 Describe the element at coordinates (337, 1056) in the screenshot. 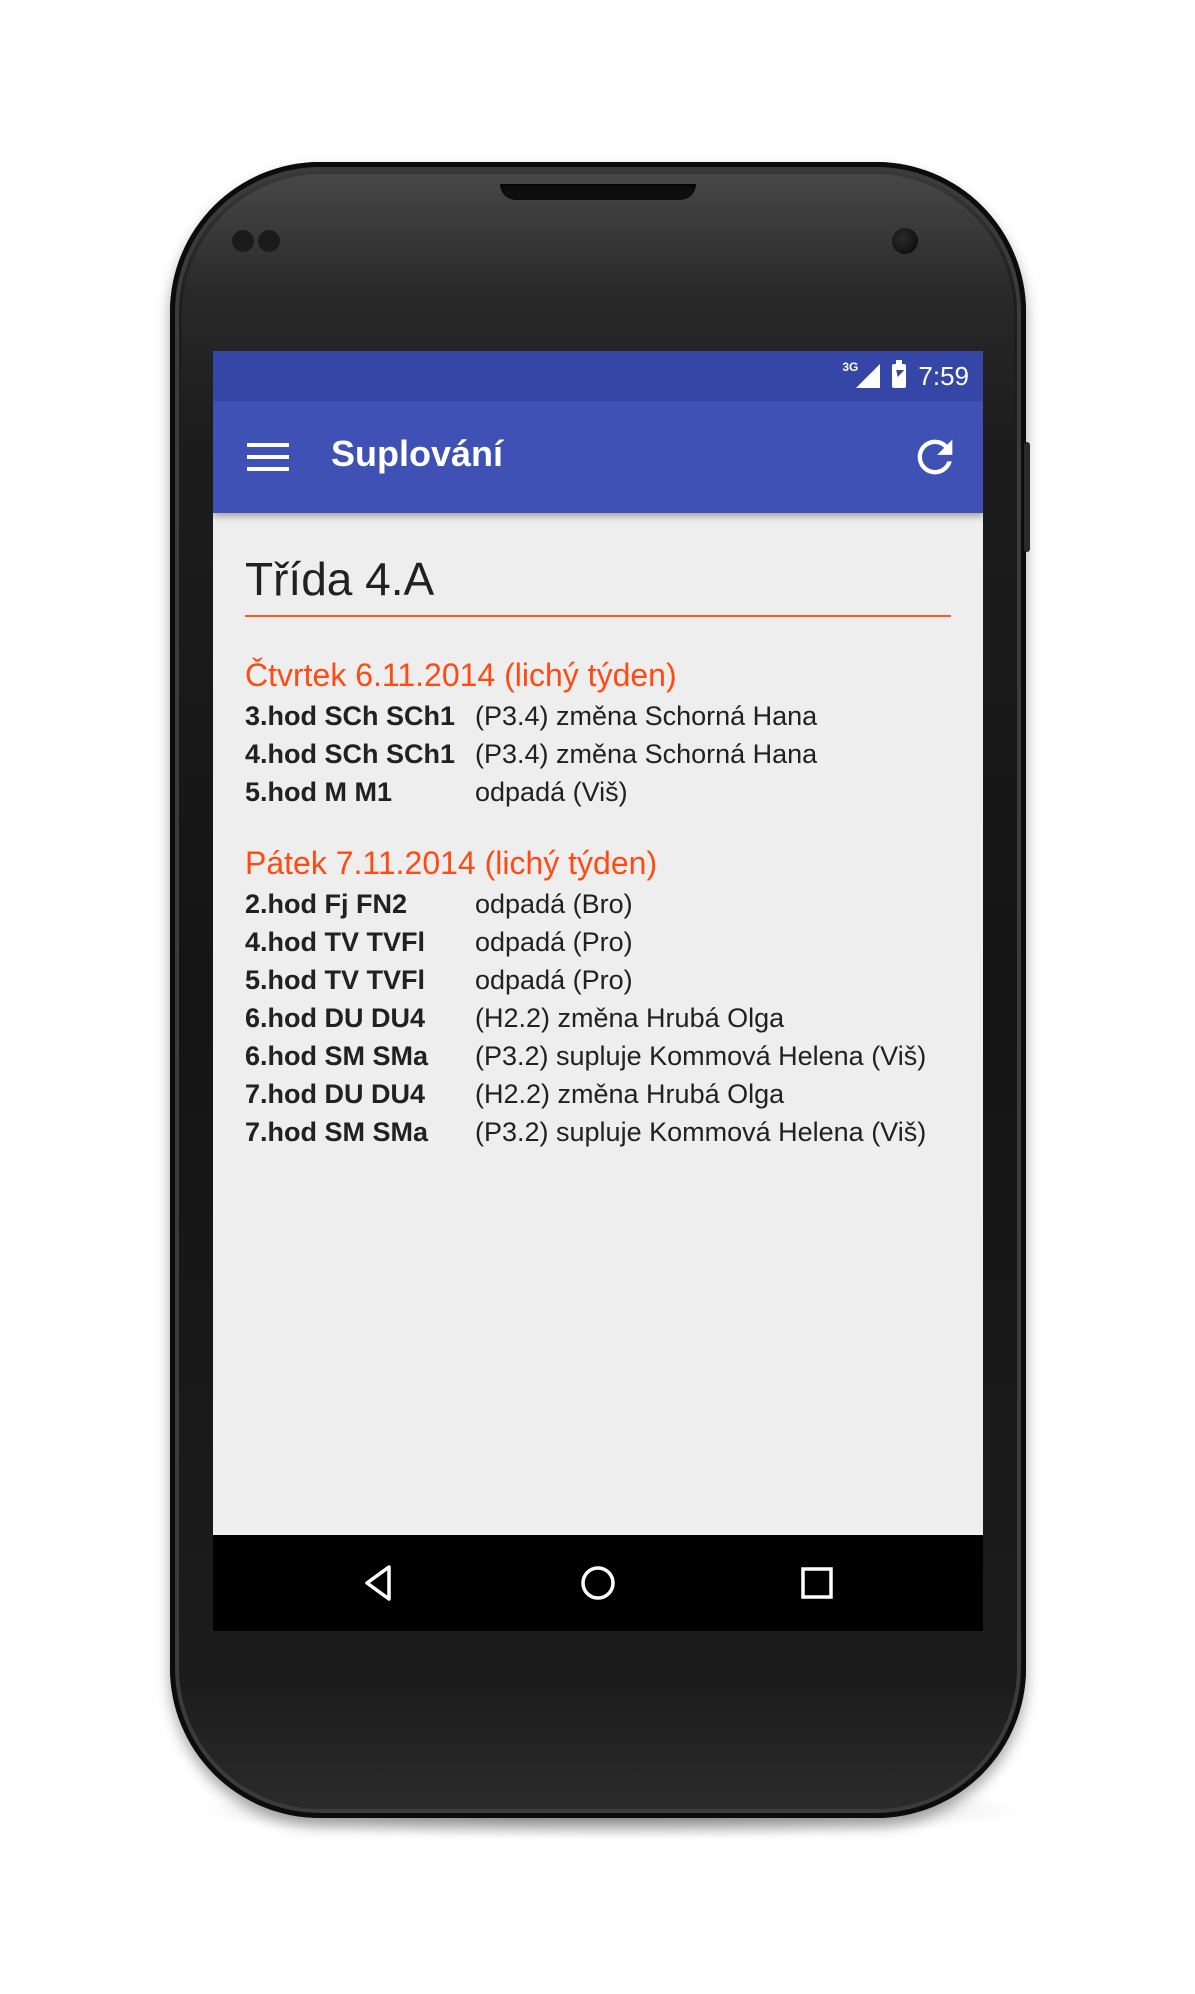

I see `lesson-label: 6.hod SM SMa` at that location.